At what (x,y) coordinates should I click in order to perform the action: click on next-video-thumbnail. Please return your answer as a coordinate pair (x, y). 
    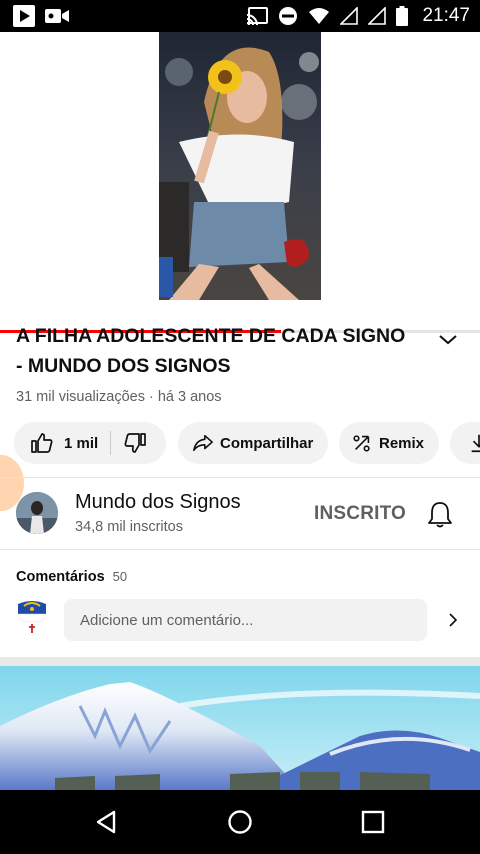
    Looking at the image, I should click on (240, 728).